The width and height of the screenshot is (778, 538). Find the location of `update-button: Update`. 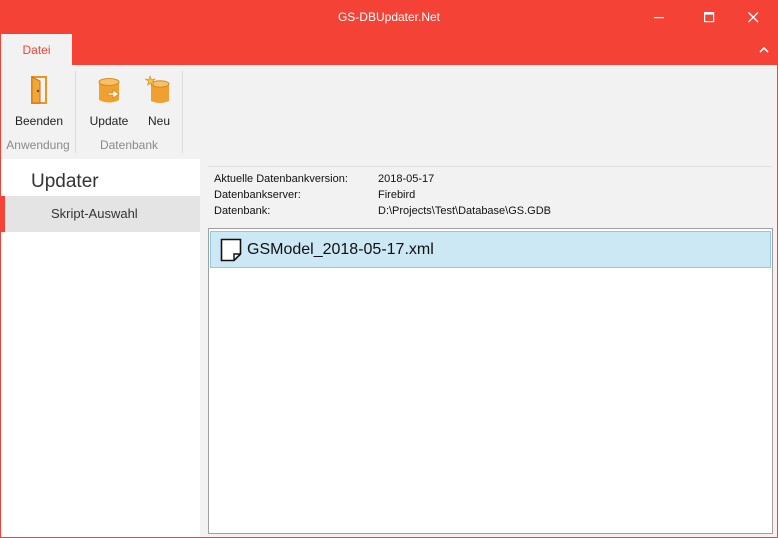

update-button: Update is located at coordinates (109, 101).